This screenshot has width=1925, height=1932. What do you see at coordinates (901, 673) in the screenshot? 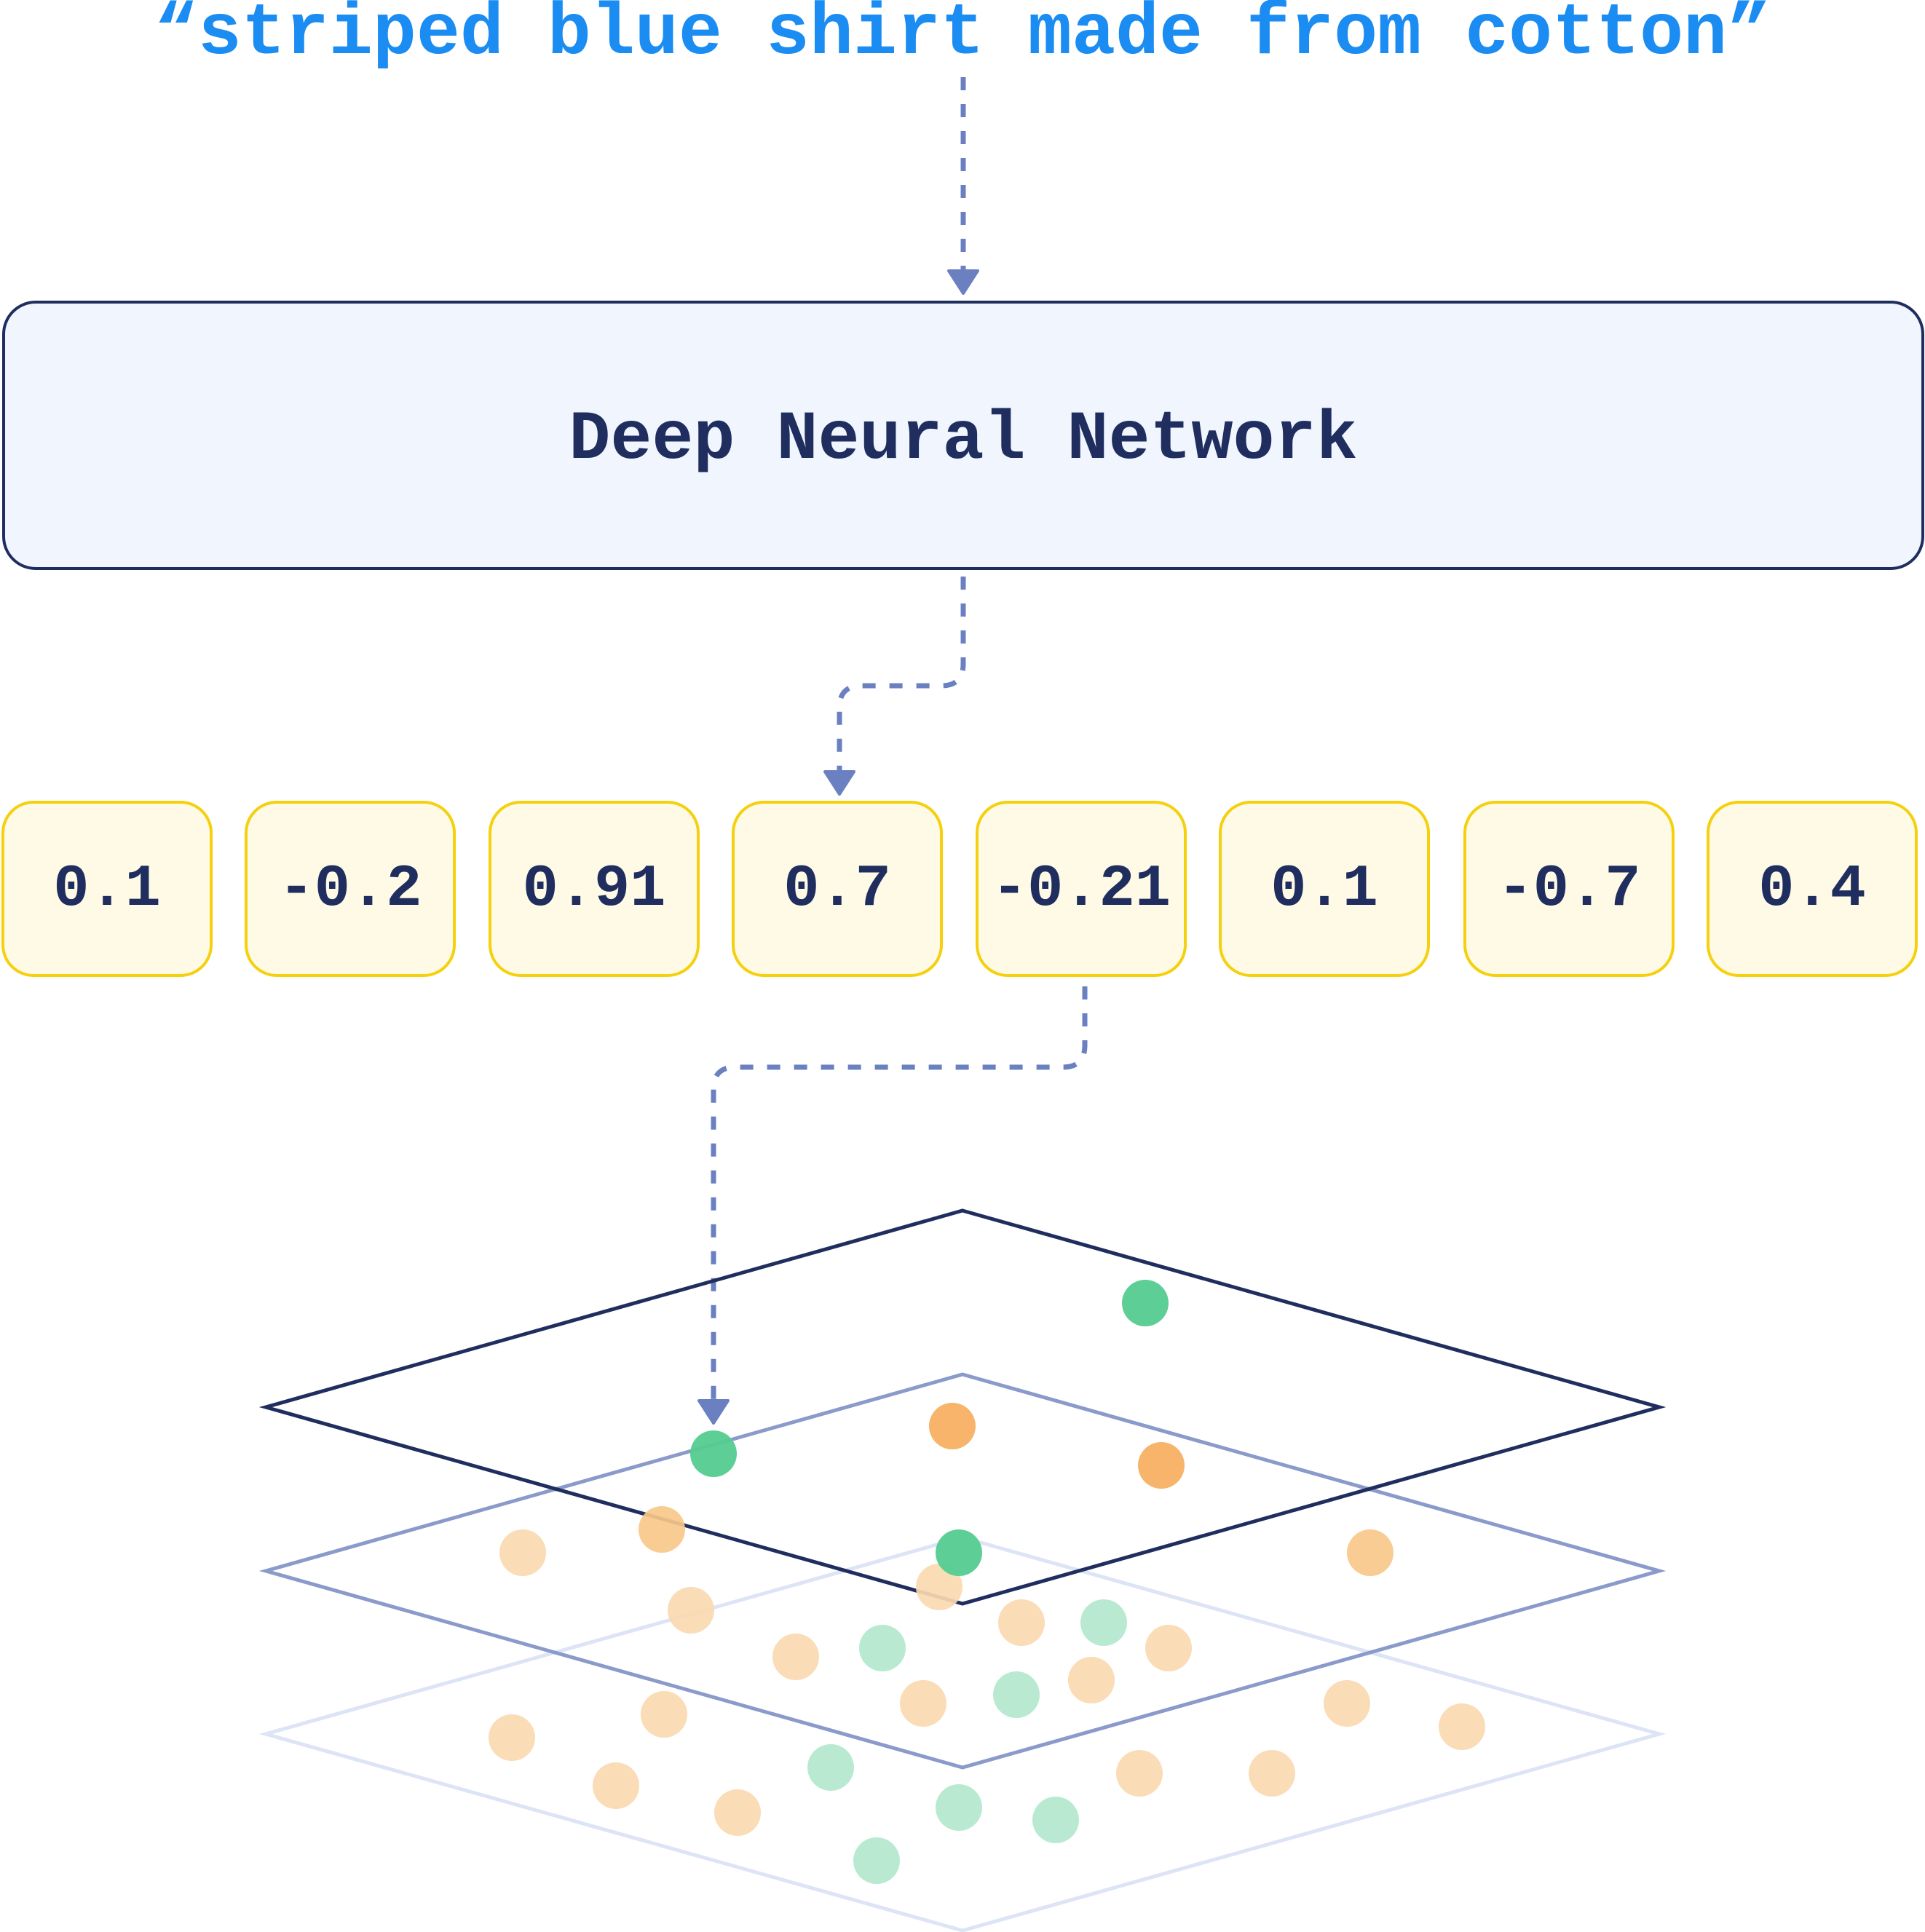
I see `arrow-model-to-embedding` at bounding box center [901, 673].